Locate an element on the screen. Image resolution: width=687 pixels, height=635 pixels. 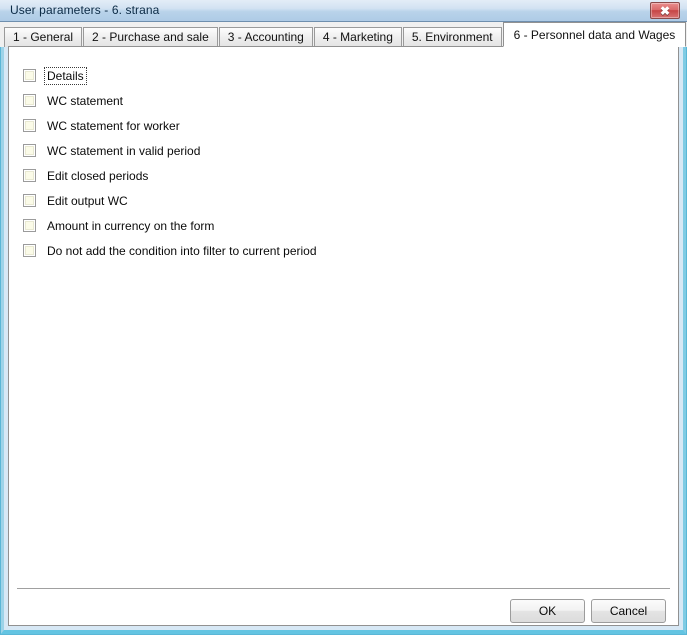
checkbox-edit-output-wc is located at coordinates (29, 200).